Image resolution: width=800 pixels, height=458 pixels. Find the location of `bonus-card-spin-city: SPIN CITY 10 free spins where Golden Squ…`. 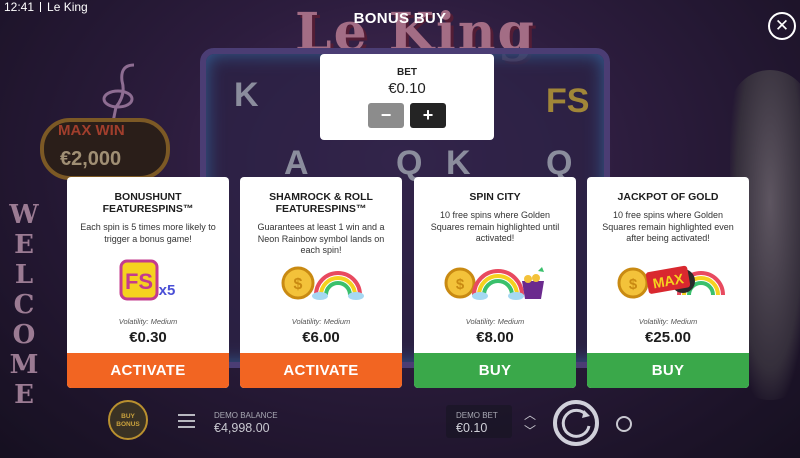

bonus-card-spin-city: SPIN CITY 10 free spins where Golden Squ… is located at coordinates (495, 282).